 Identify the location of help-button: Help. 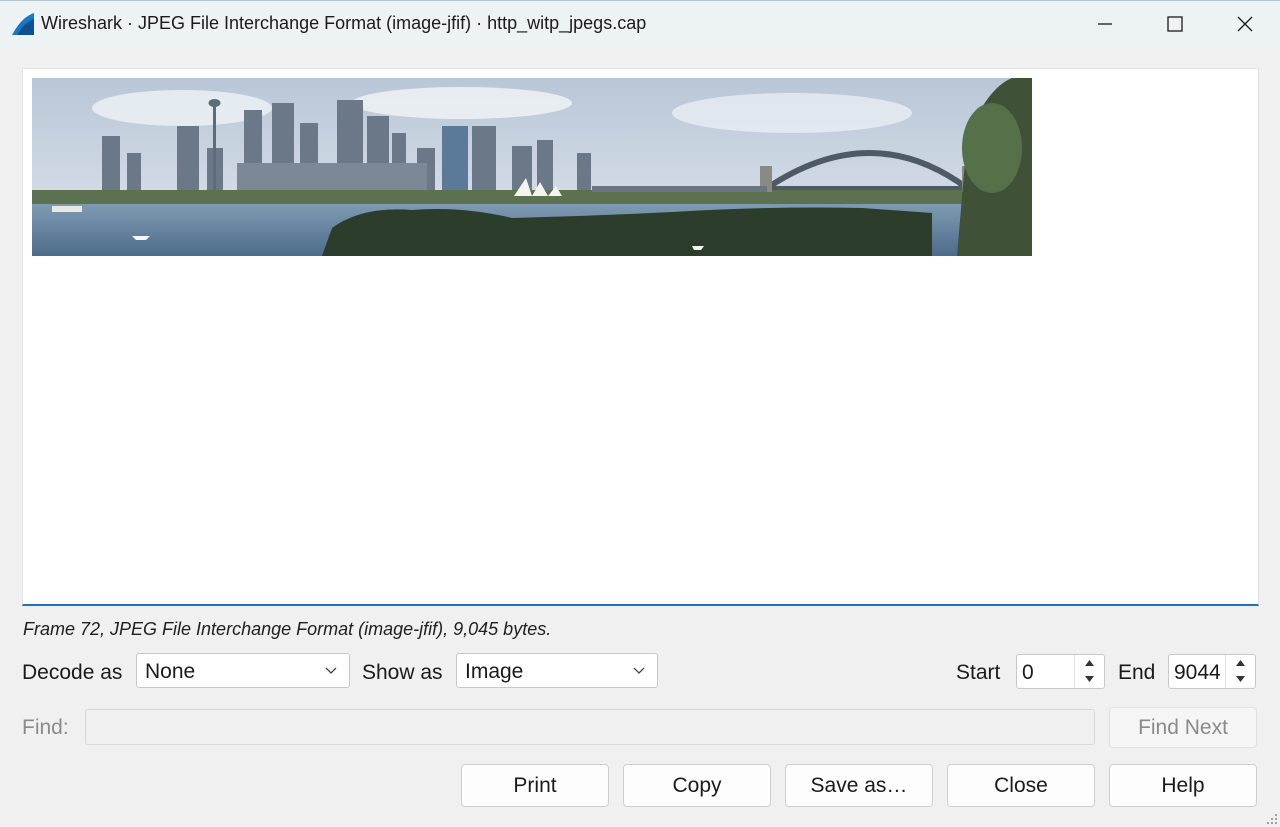
(1183, 785).